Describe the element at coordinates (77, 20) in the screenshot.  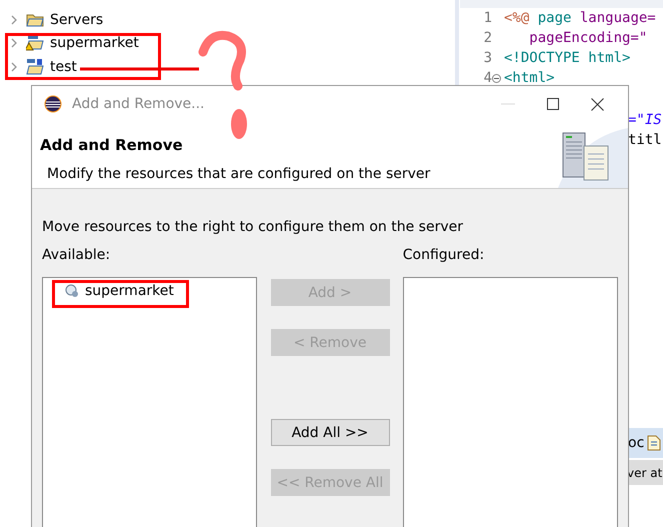
I see `tree-item-label: Servers` at that location.